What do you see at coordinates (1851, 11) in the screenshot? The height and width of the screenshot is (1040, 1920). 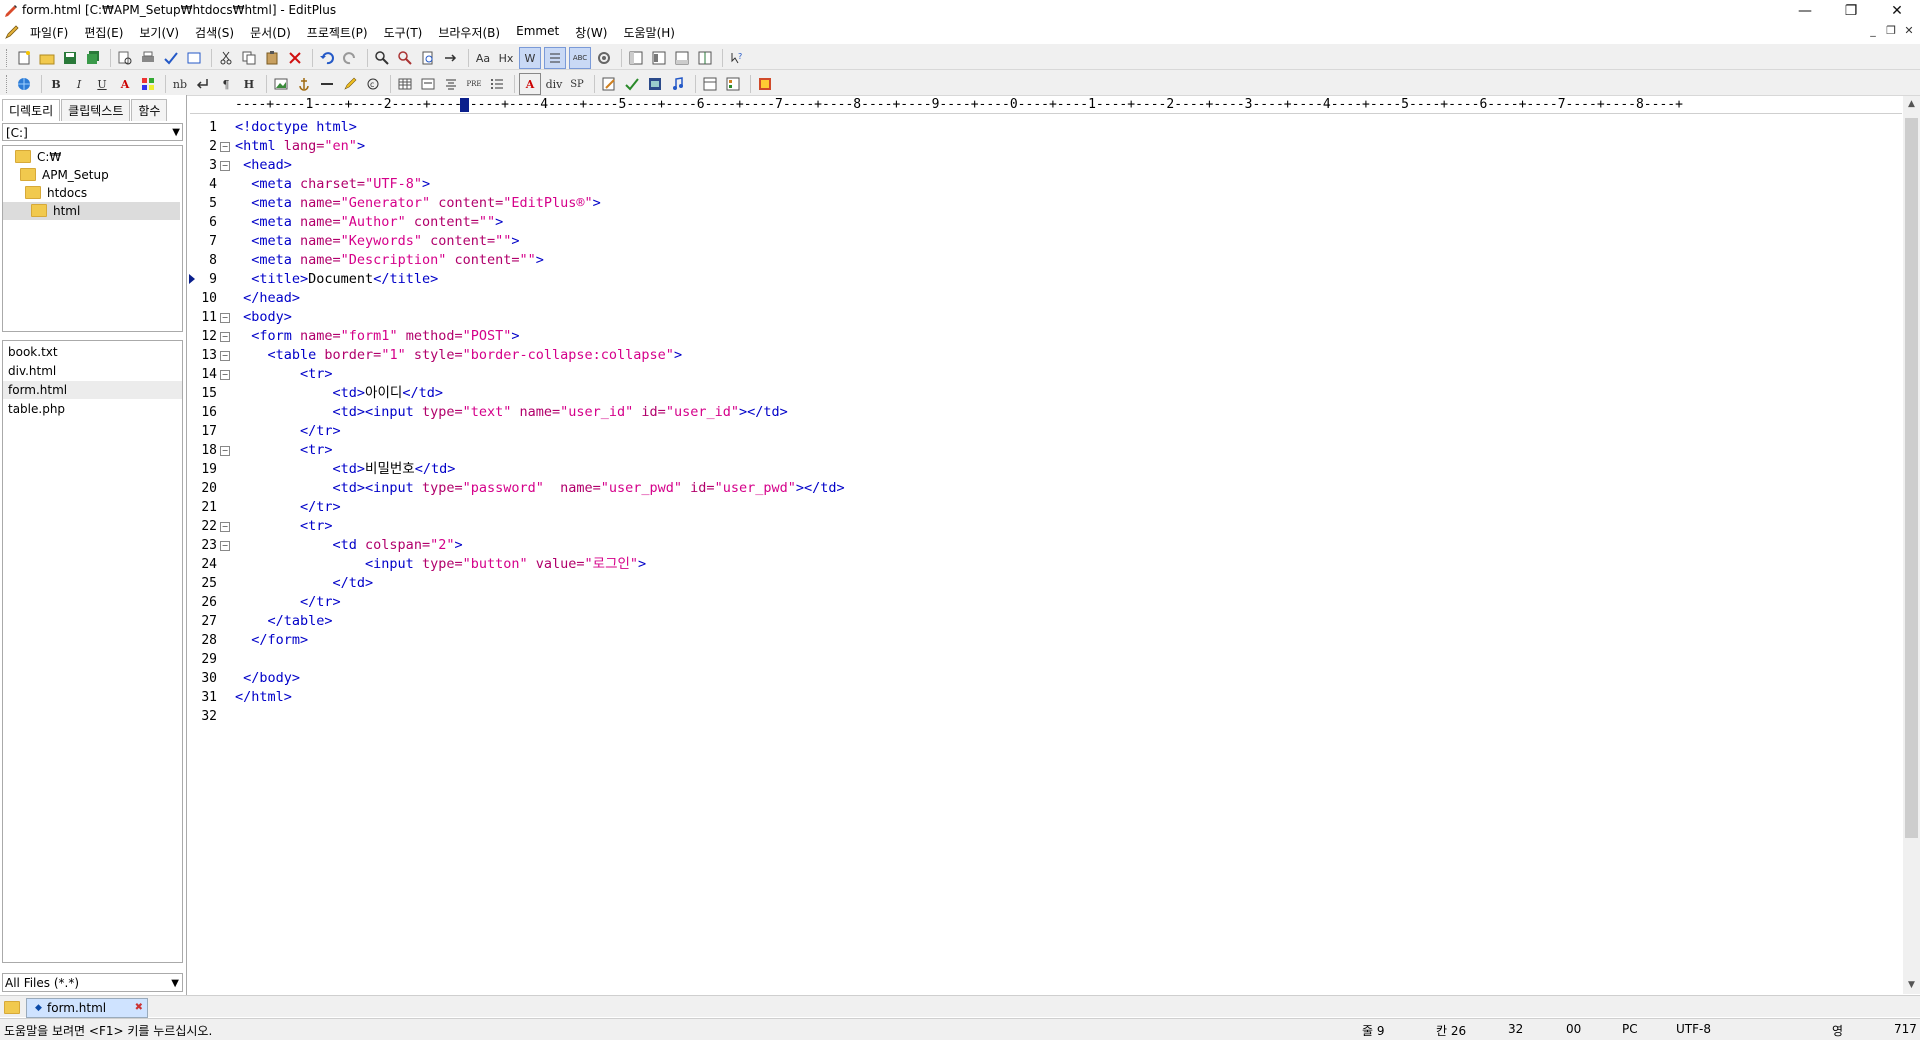 I see `restore-button: ❐` at bounding box center [1851, 11].